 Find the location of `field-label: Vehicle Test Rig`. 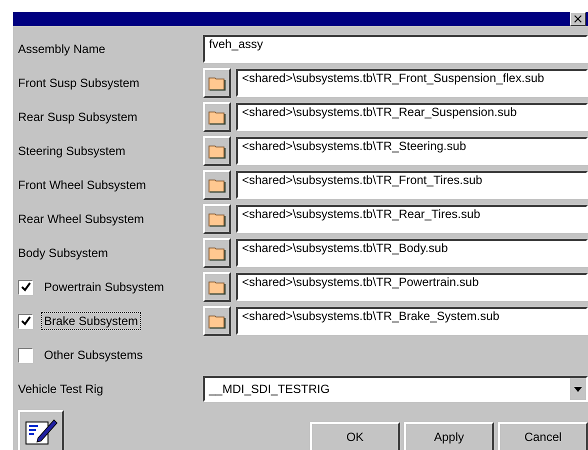

field-label: Vehicle Test Rig is located at coordinates (61, 389).